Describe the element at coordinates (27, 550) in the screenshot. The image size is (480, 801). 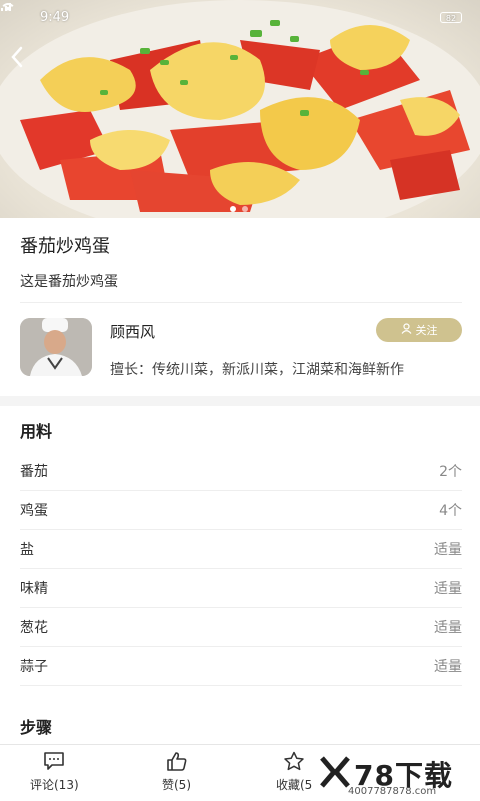
I see `ingredient-name: 盐` at that location.